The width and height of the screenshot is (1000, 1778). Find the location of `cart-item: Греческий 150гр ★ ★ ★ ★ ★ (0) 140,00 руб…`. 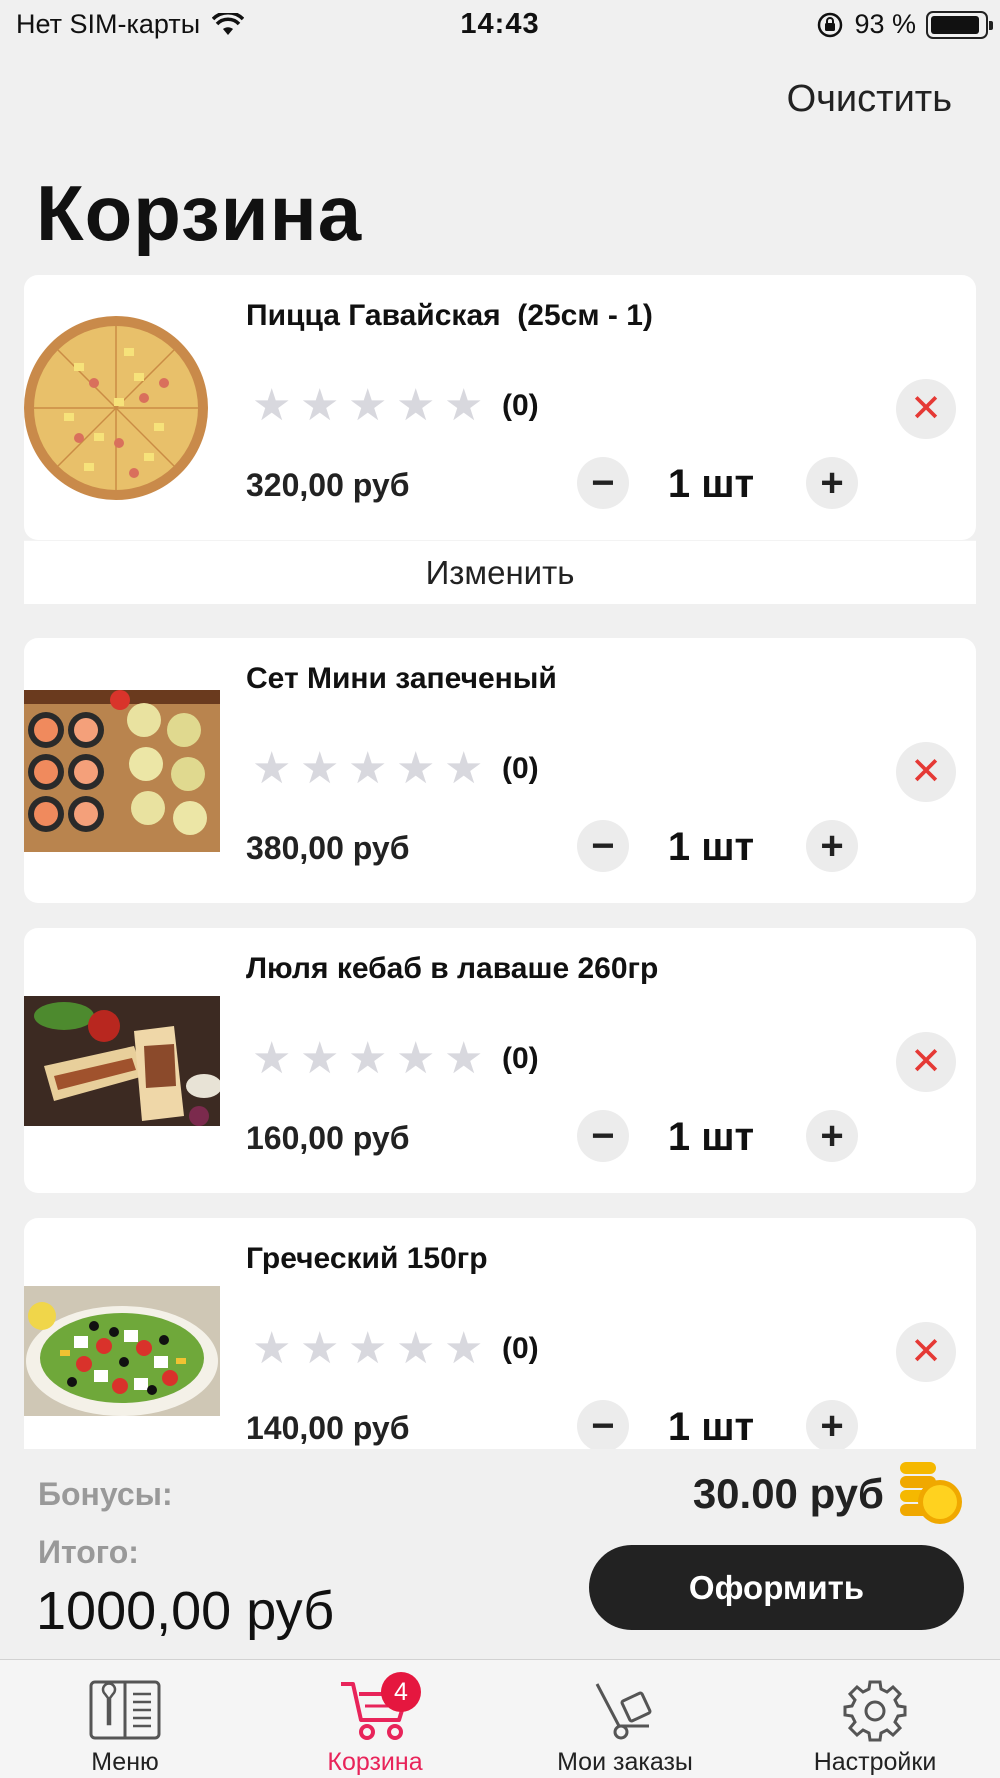

cart-item: Греческий 150гр ★ ★ ★ ★ ★ (0) 140,00 руб… is located at coordinates (500, 1333).